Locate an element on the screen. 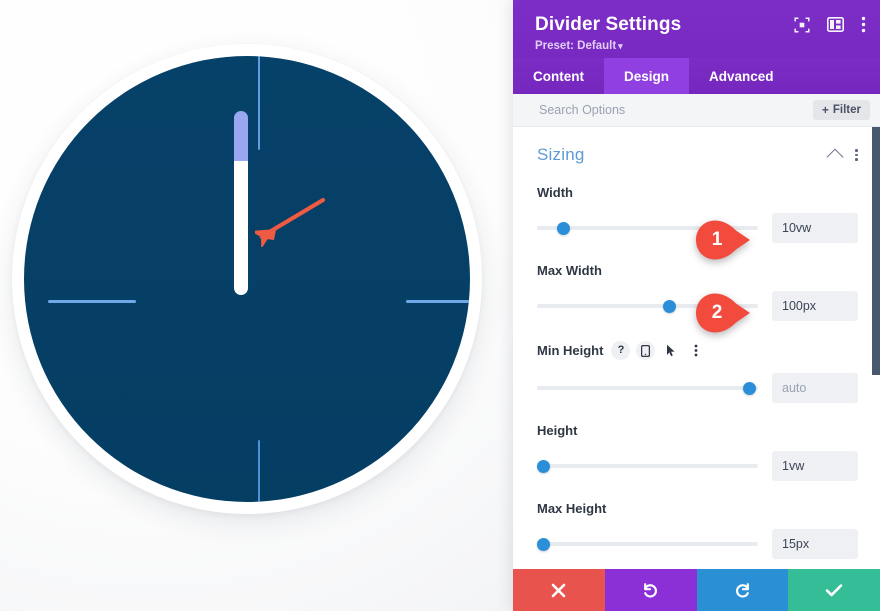  close-icon is located at coordinates (559, 590).